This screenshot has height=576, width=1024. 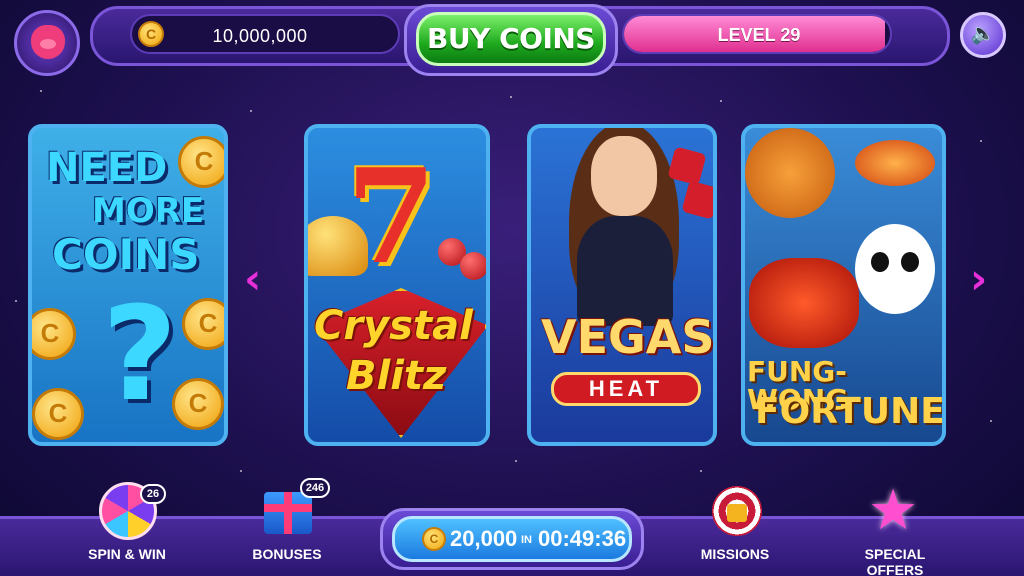 I want to click on question-mark: ?, so click(x=140, y=354).